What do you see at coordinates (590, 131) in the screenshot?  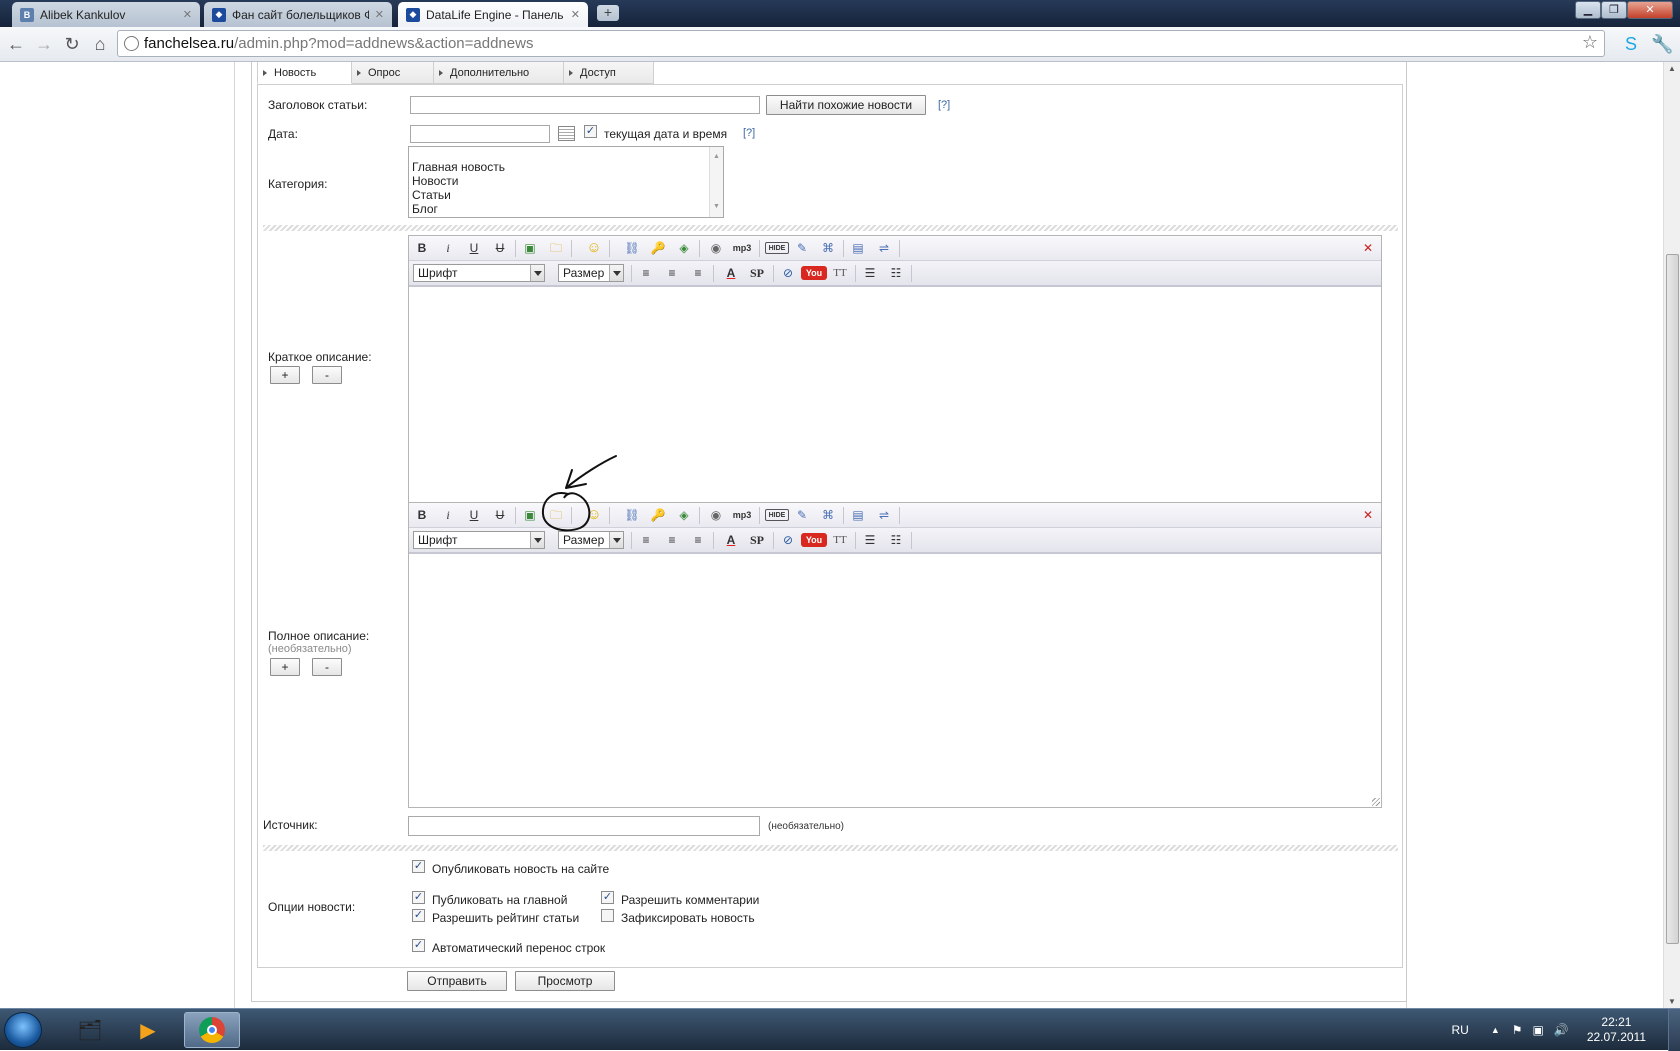 I see `current-date-checkbox: ✓` at bounding box center [590, 131].